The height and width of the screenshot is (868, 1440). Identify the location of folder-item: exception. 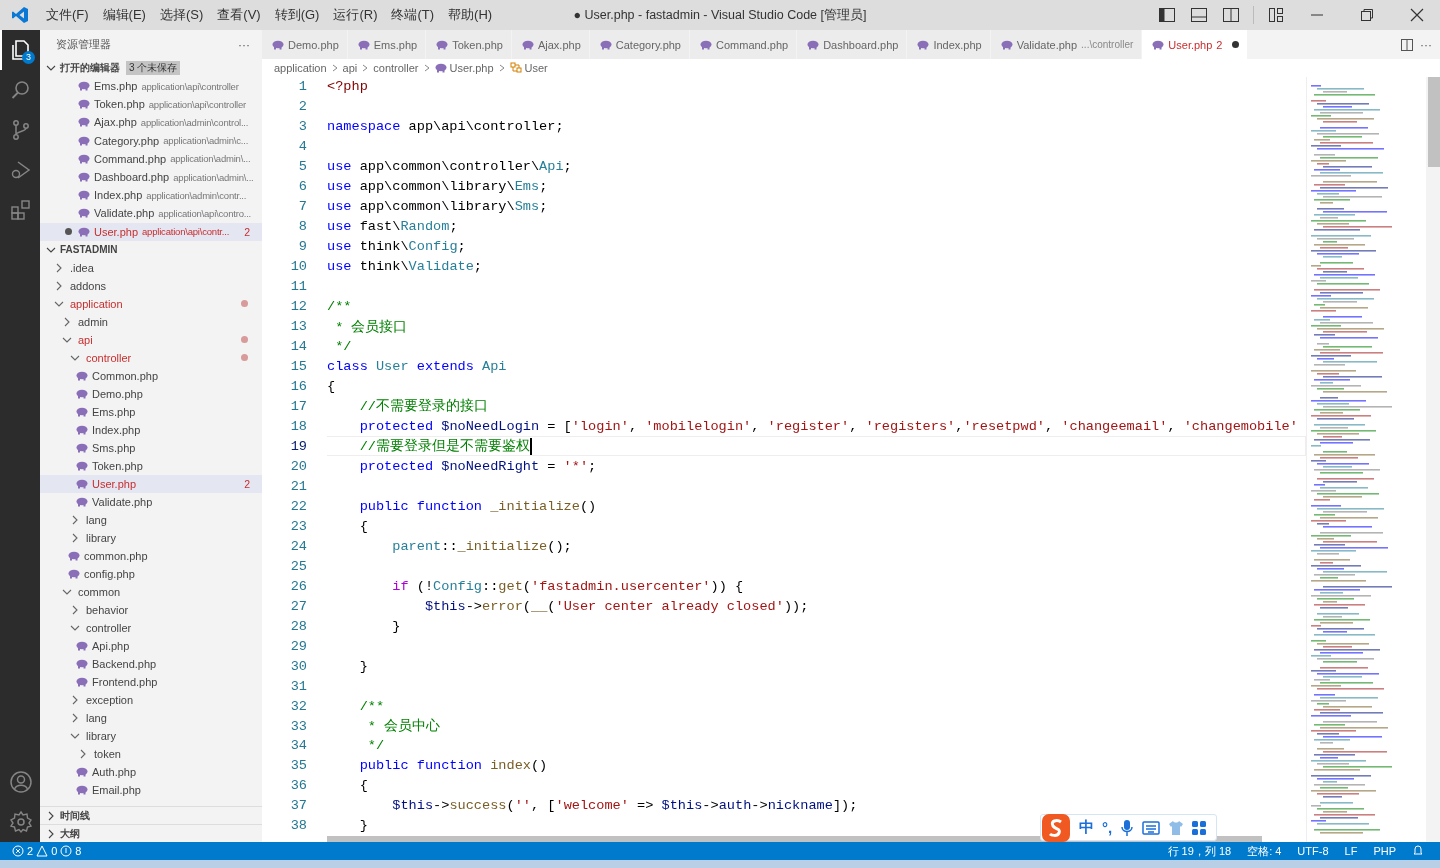
(151, 699).